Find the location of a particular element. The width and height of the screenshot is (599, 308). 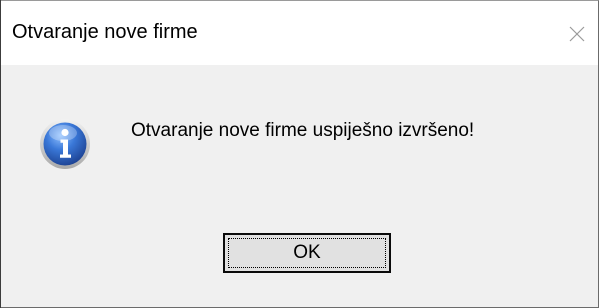

information-icon is located at coordinates (65, 144).